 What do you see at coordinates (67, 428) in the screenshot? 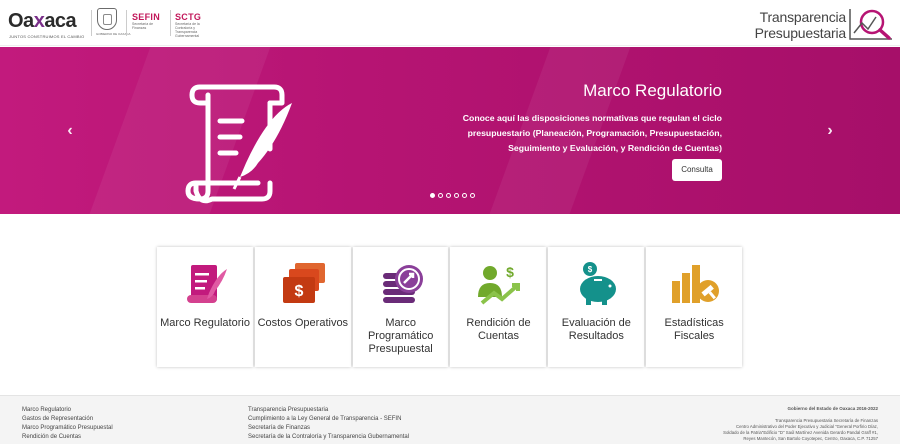
I see `footer-link: Marco Programático Presupuestal` at bounding box center [67, 428].